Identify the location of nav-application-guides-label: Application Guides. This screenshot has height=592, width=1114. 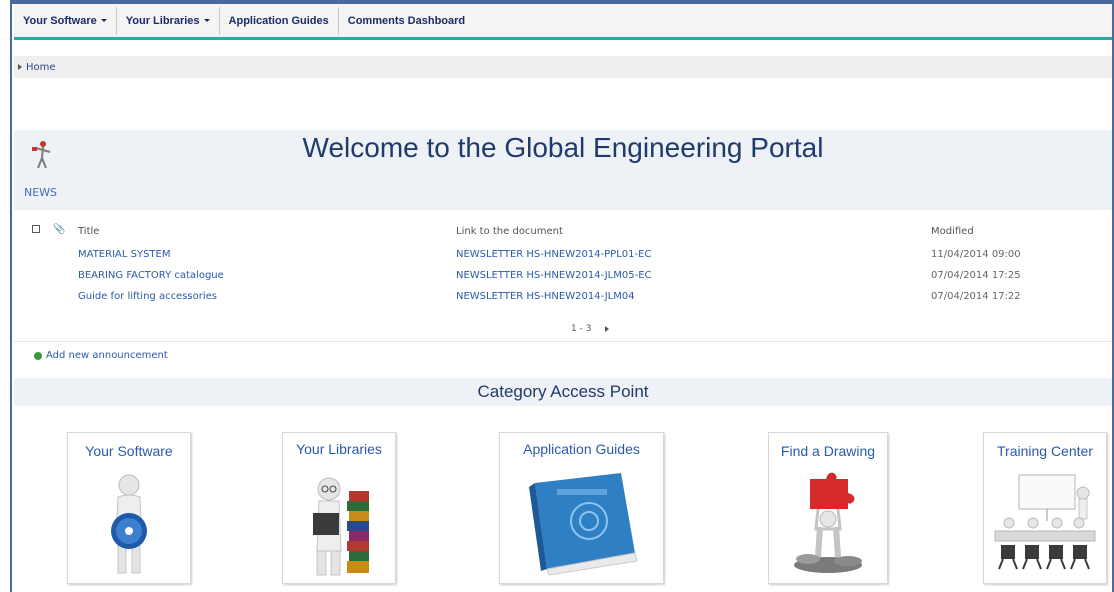
(278, 20).